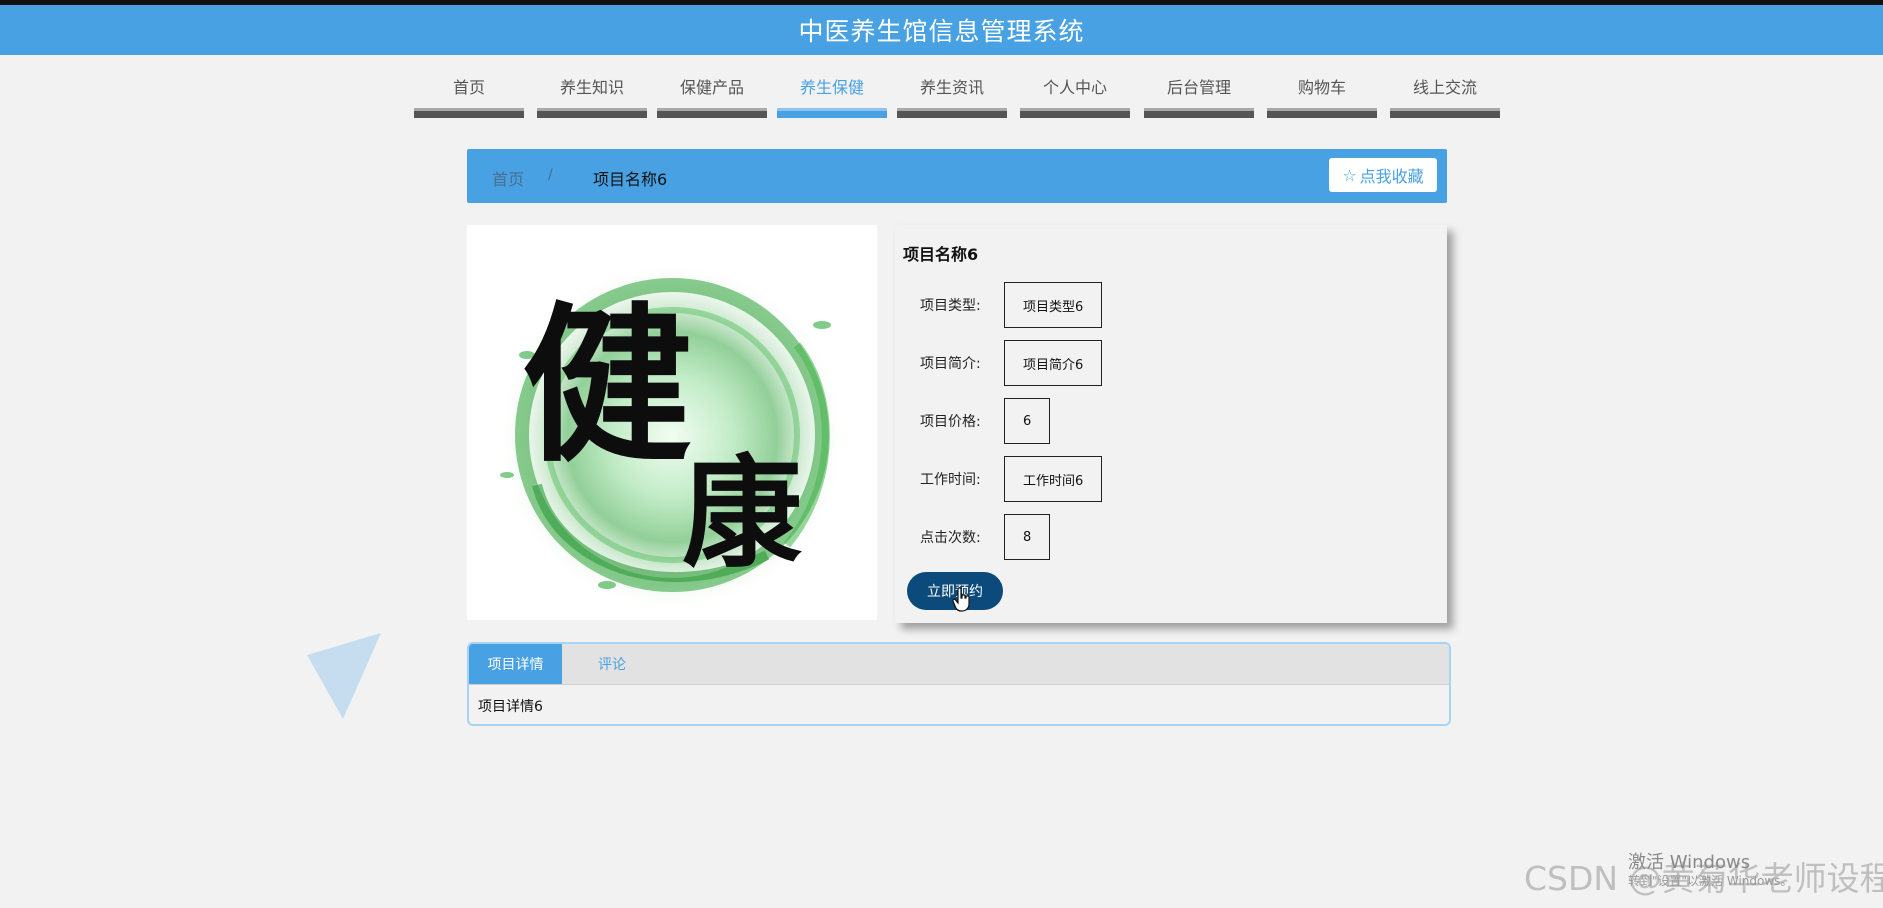 The height and width of the screenshot is (908, 1883). What do you see at coordinates (1444, 87) in the screenshot?
I see `nav-label: 线上交流` at bounding box center [1444, 87].